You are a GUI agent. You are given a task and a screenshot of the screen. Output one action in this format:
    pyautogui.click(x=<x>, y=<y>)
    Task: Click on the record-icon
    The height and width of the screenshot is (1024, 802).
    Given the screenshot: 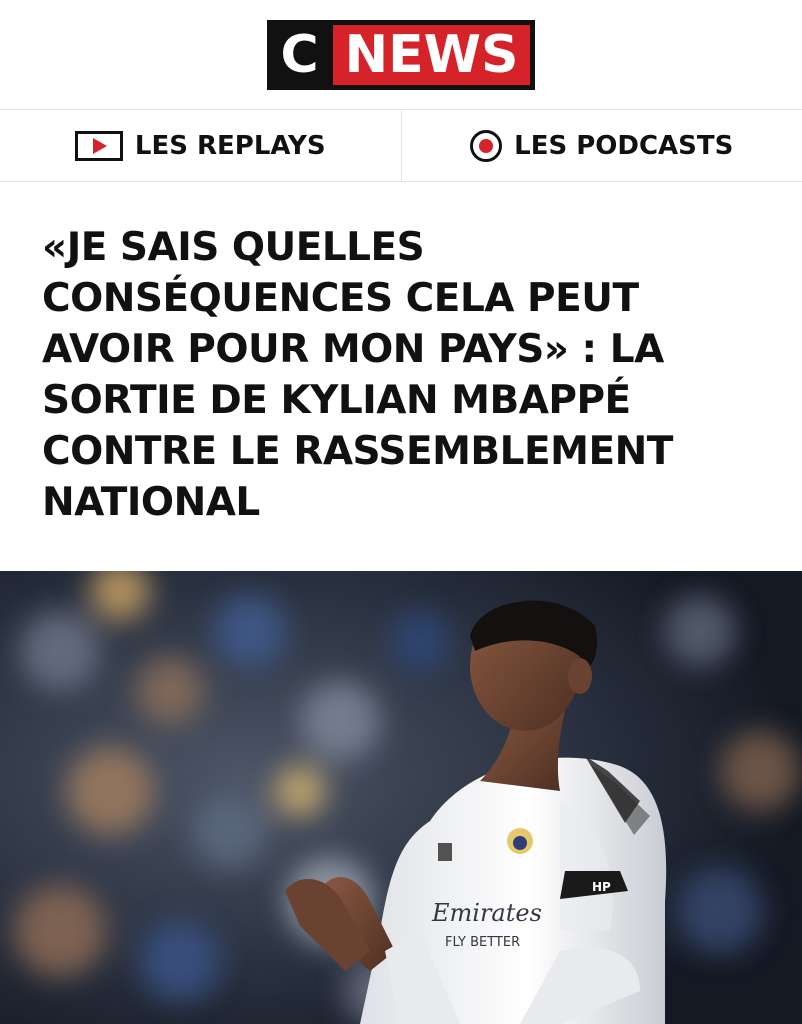 What is the action you would take?
    pyautogui.click(x=486, y=145)
    